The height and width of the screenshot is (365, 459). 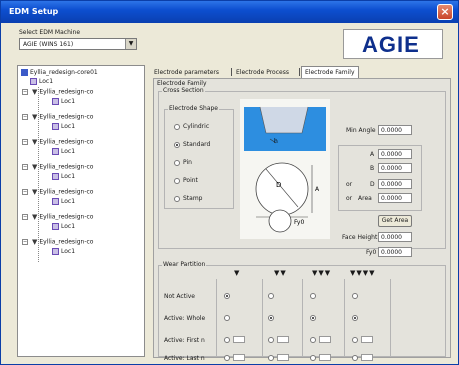 I want to click on fy0-field: 0.0000, so click(x=395, y=252).